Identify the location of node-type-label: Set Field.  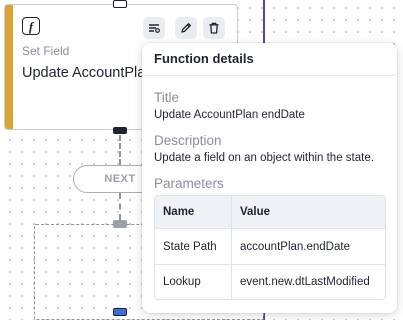
(46, 51).